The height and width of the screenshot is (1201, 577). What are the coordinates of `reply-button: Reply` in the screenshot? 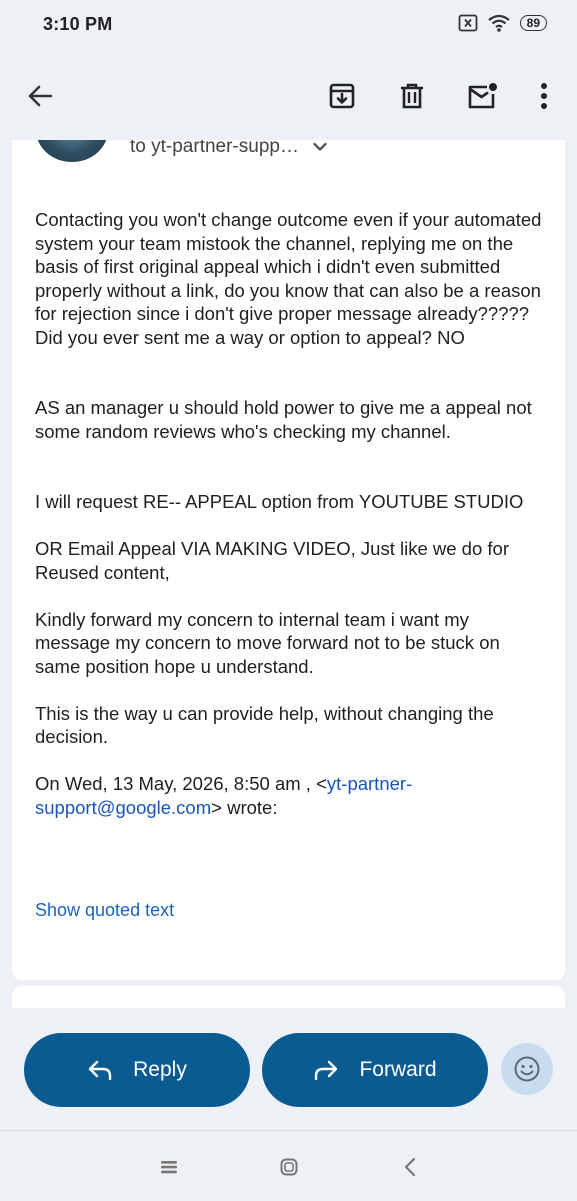 It's located at (137, 1070).